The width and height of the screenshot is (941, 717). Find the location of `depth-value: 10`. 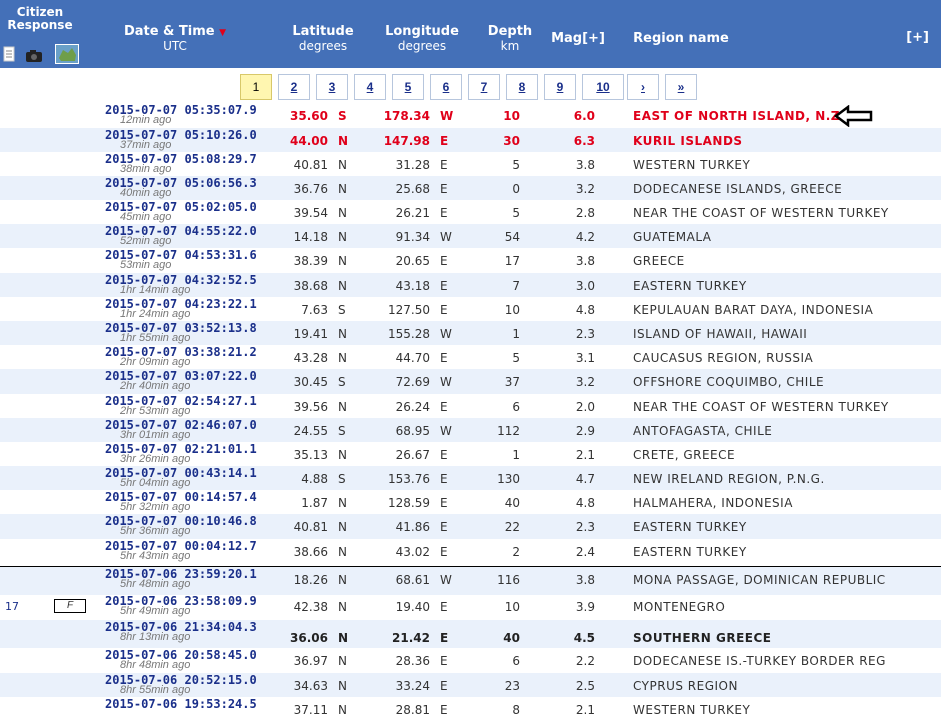

depth-value: 10 is located at coordinates (512, 310).